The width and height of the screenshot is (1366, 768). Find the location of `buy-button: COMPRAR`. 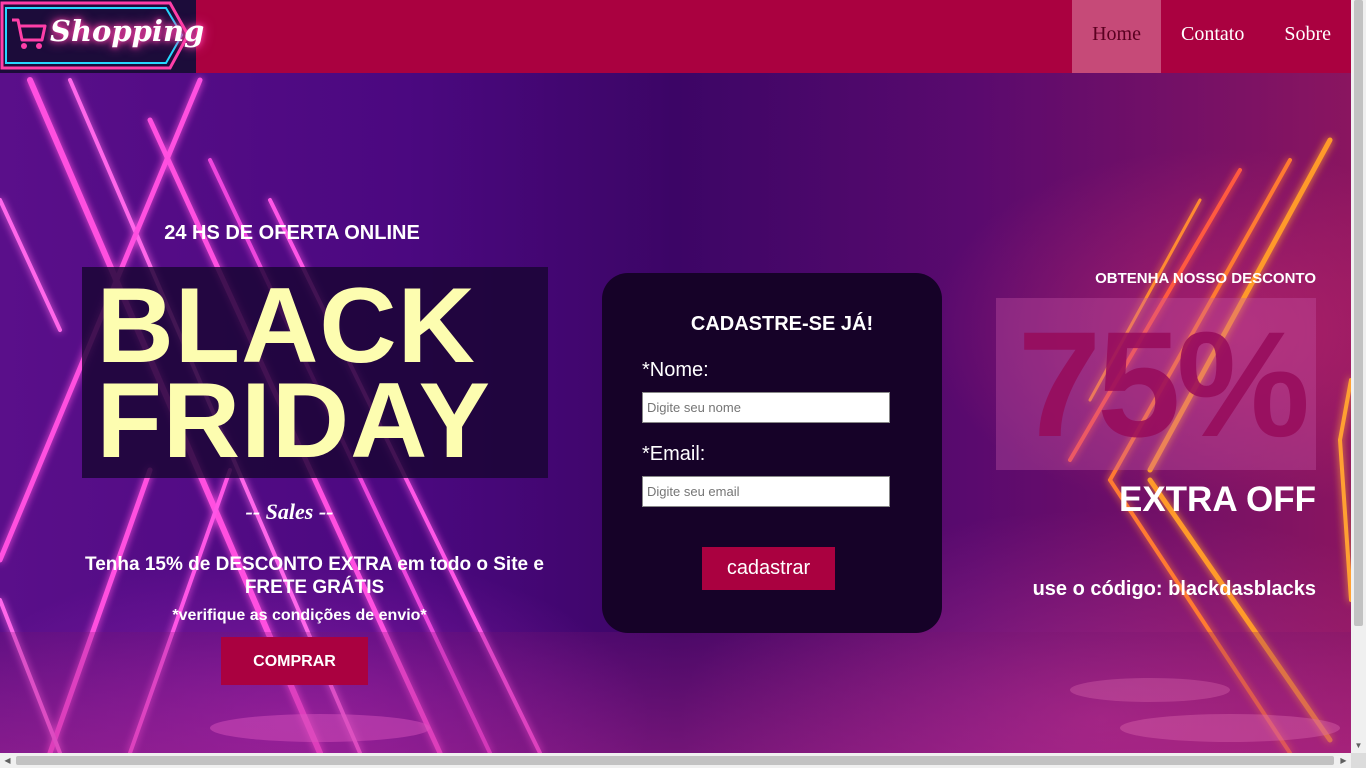

buy-button: COMPRAR is located at coordinates (294, 661).